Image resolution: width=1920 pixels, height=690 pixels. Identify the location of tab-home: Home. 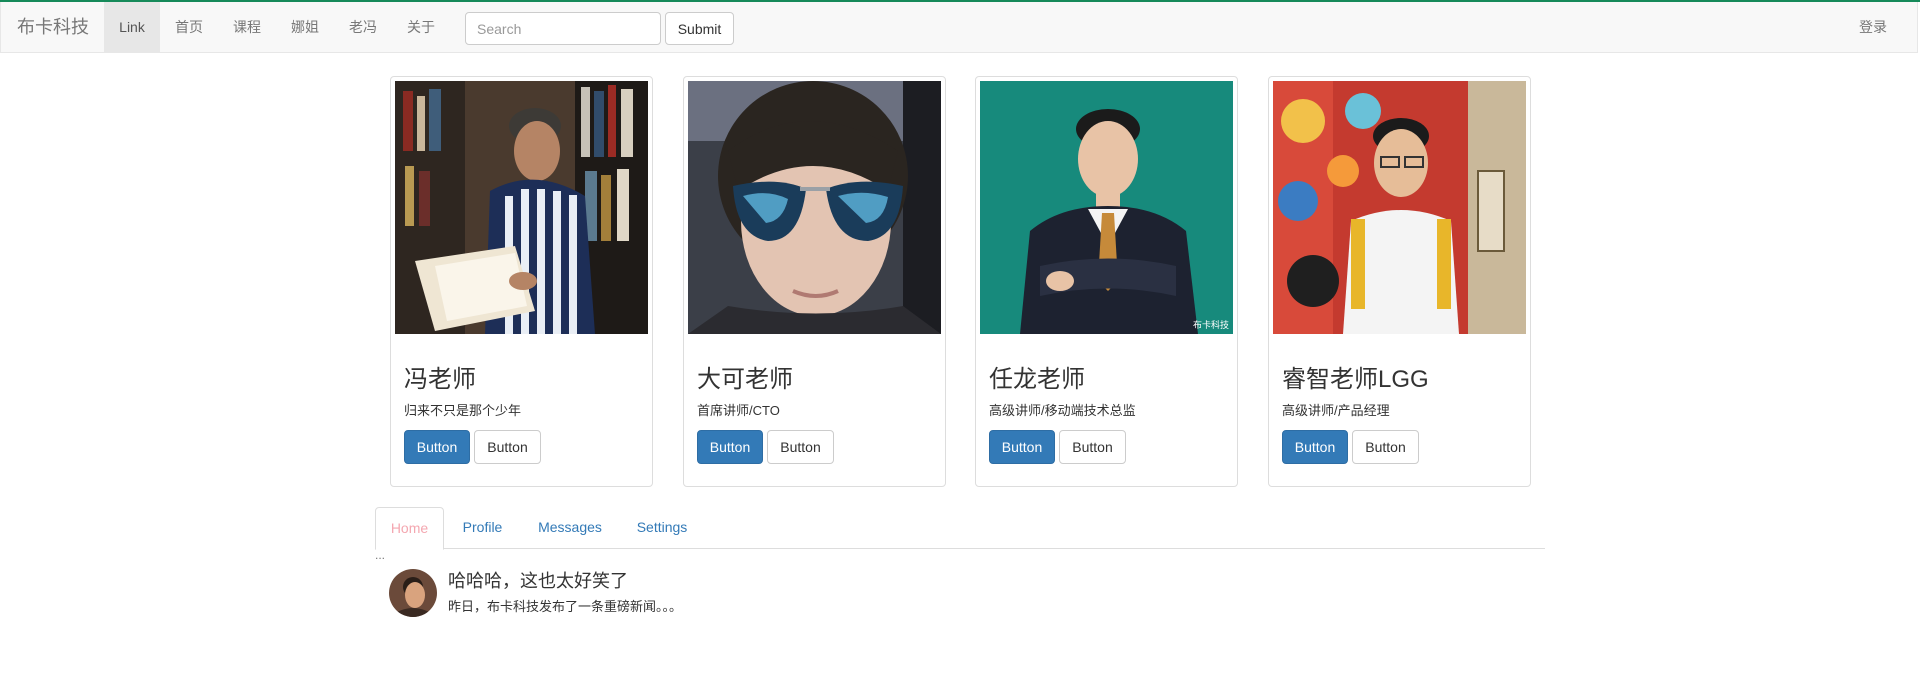
(409, 528).